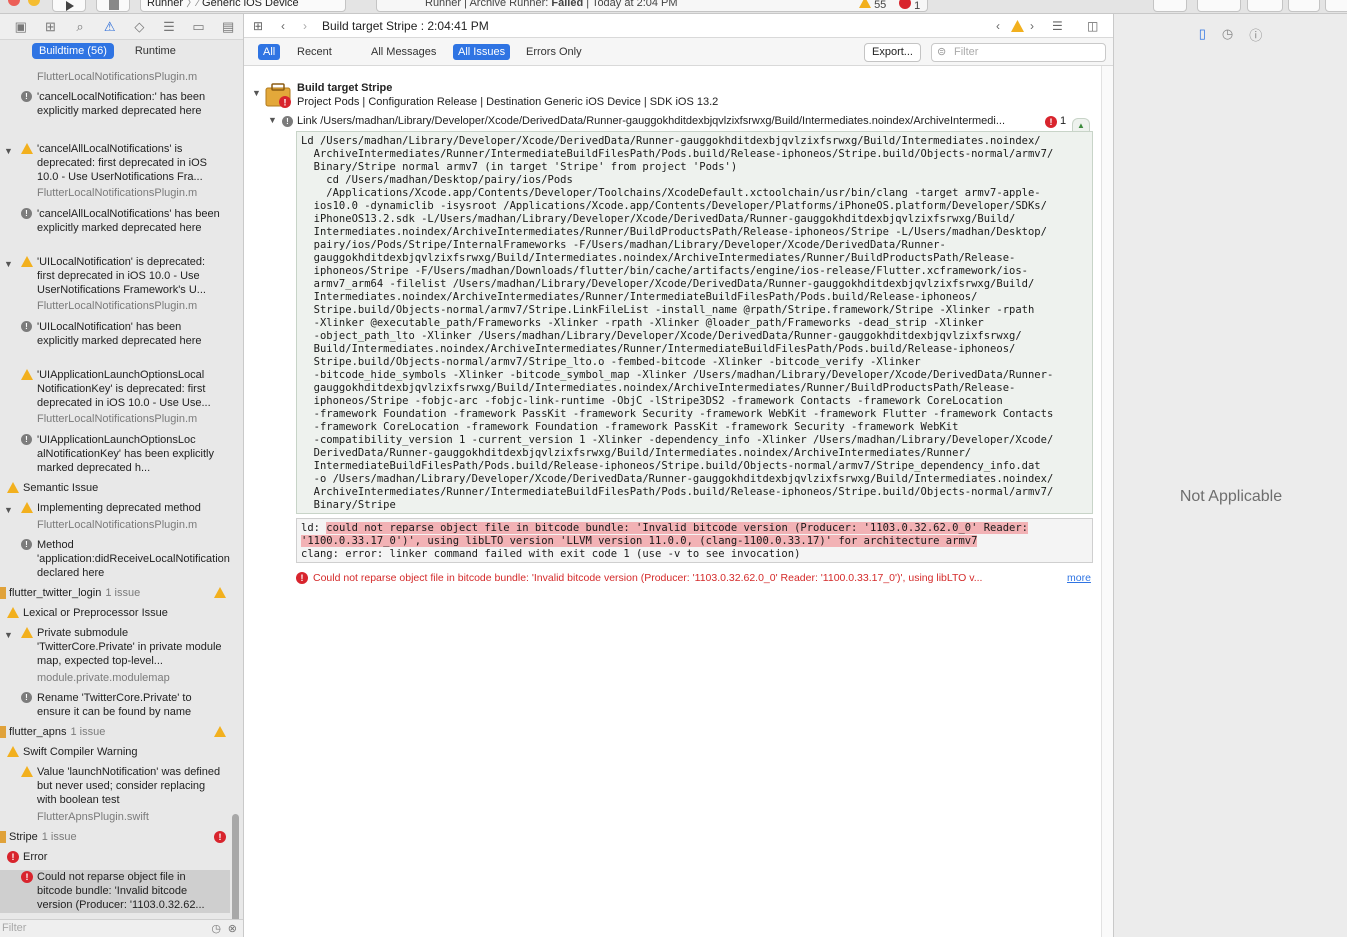 Image resolution: width=1347 pixels, height=937 pixels. What do you see at coordinates (115, 732) in the screenshot?
I see `issue-group-row: flutter_apns 1 issue` at bounding box center [115, 732].